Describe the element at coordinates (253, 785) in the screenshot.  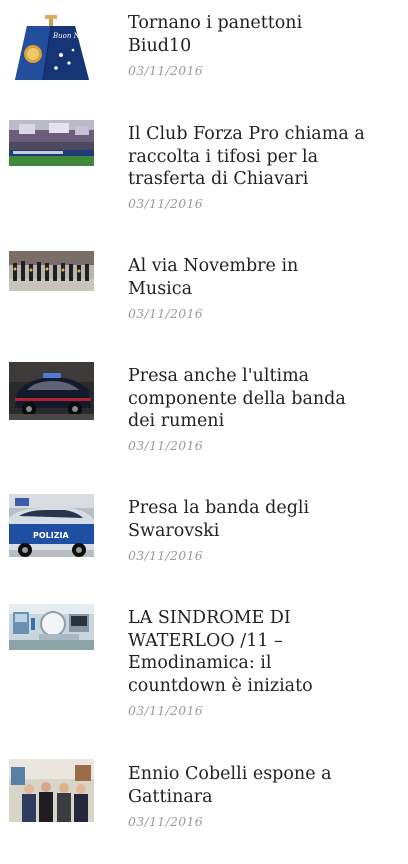
I see `news-title: Ennio Cobelli espone a Gattinara` at that location.